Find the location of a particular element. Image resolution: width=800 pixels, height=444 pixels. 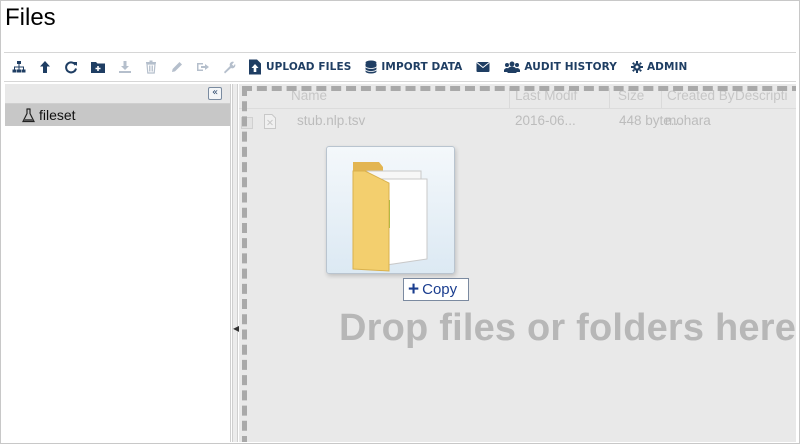

parent-folder-button is located at coordinates (45, 67).